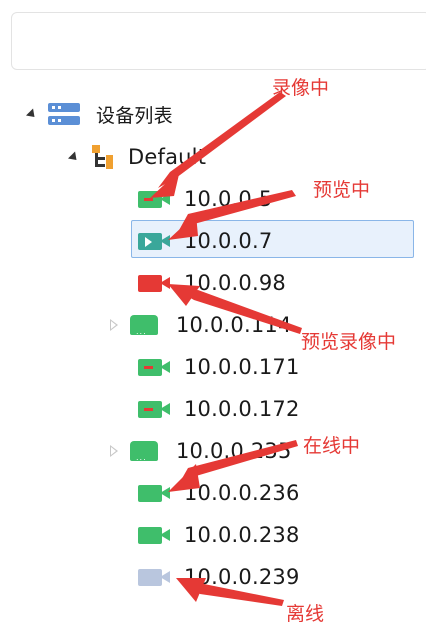 This screenshot has height=626, width=426. I want to click on arrow-preview-recording, so click(241, 312).